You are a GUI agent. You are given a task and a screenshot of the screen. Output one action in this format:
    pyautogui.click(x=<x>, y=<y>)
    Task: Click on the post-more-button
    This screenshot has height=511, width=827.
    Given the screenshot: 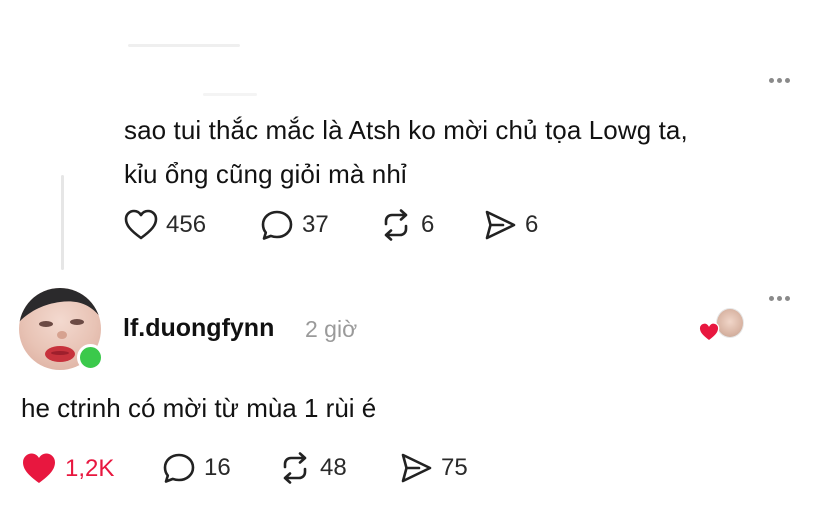 What is the action you would take?
    pyautogui.click(x=779, y=80)
    